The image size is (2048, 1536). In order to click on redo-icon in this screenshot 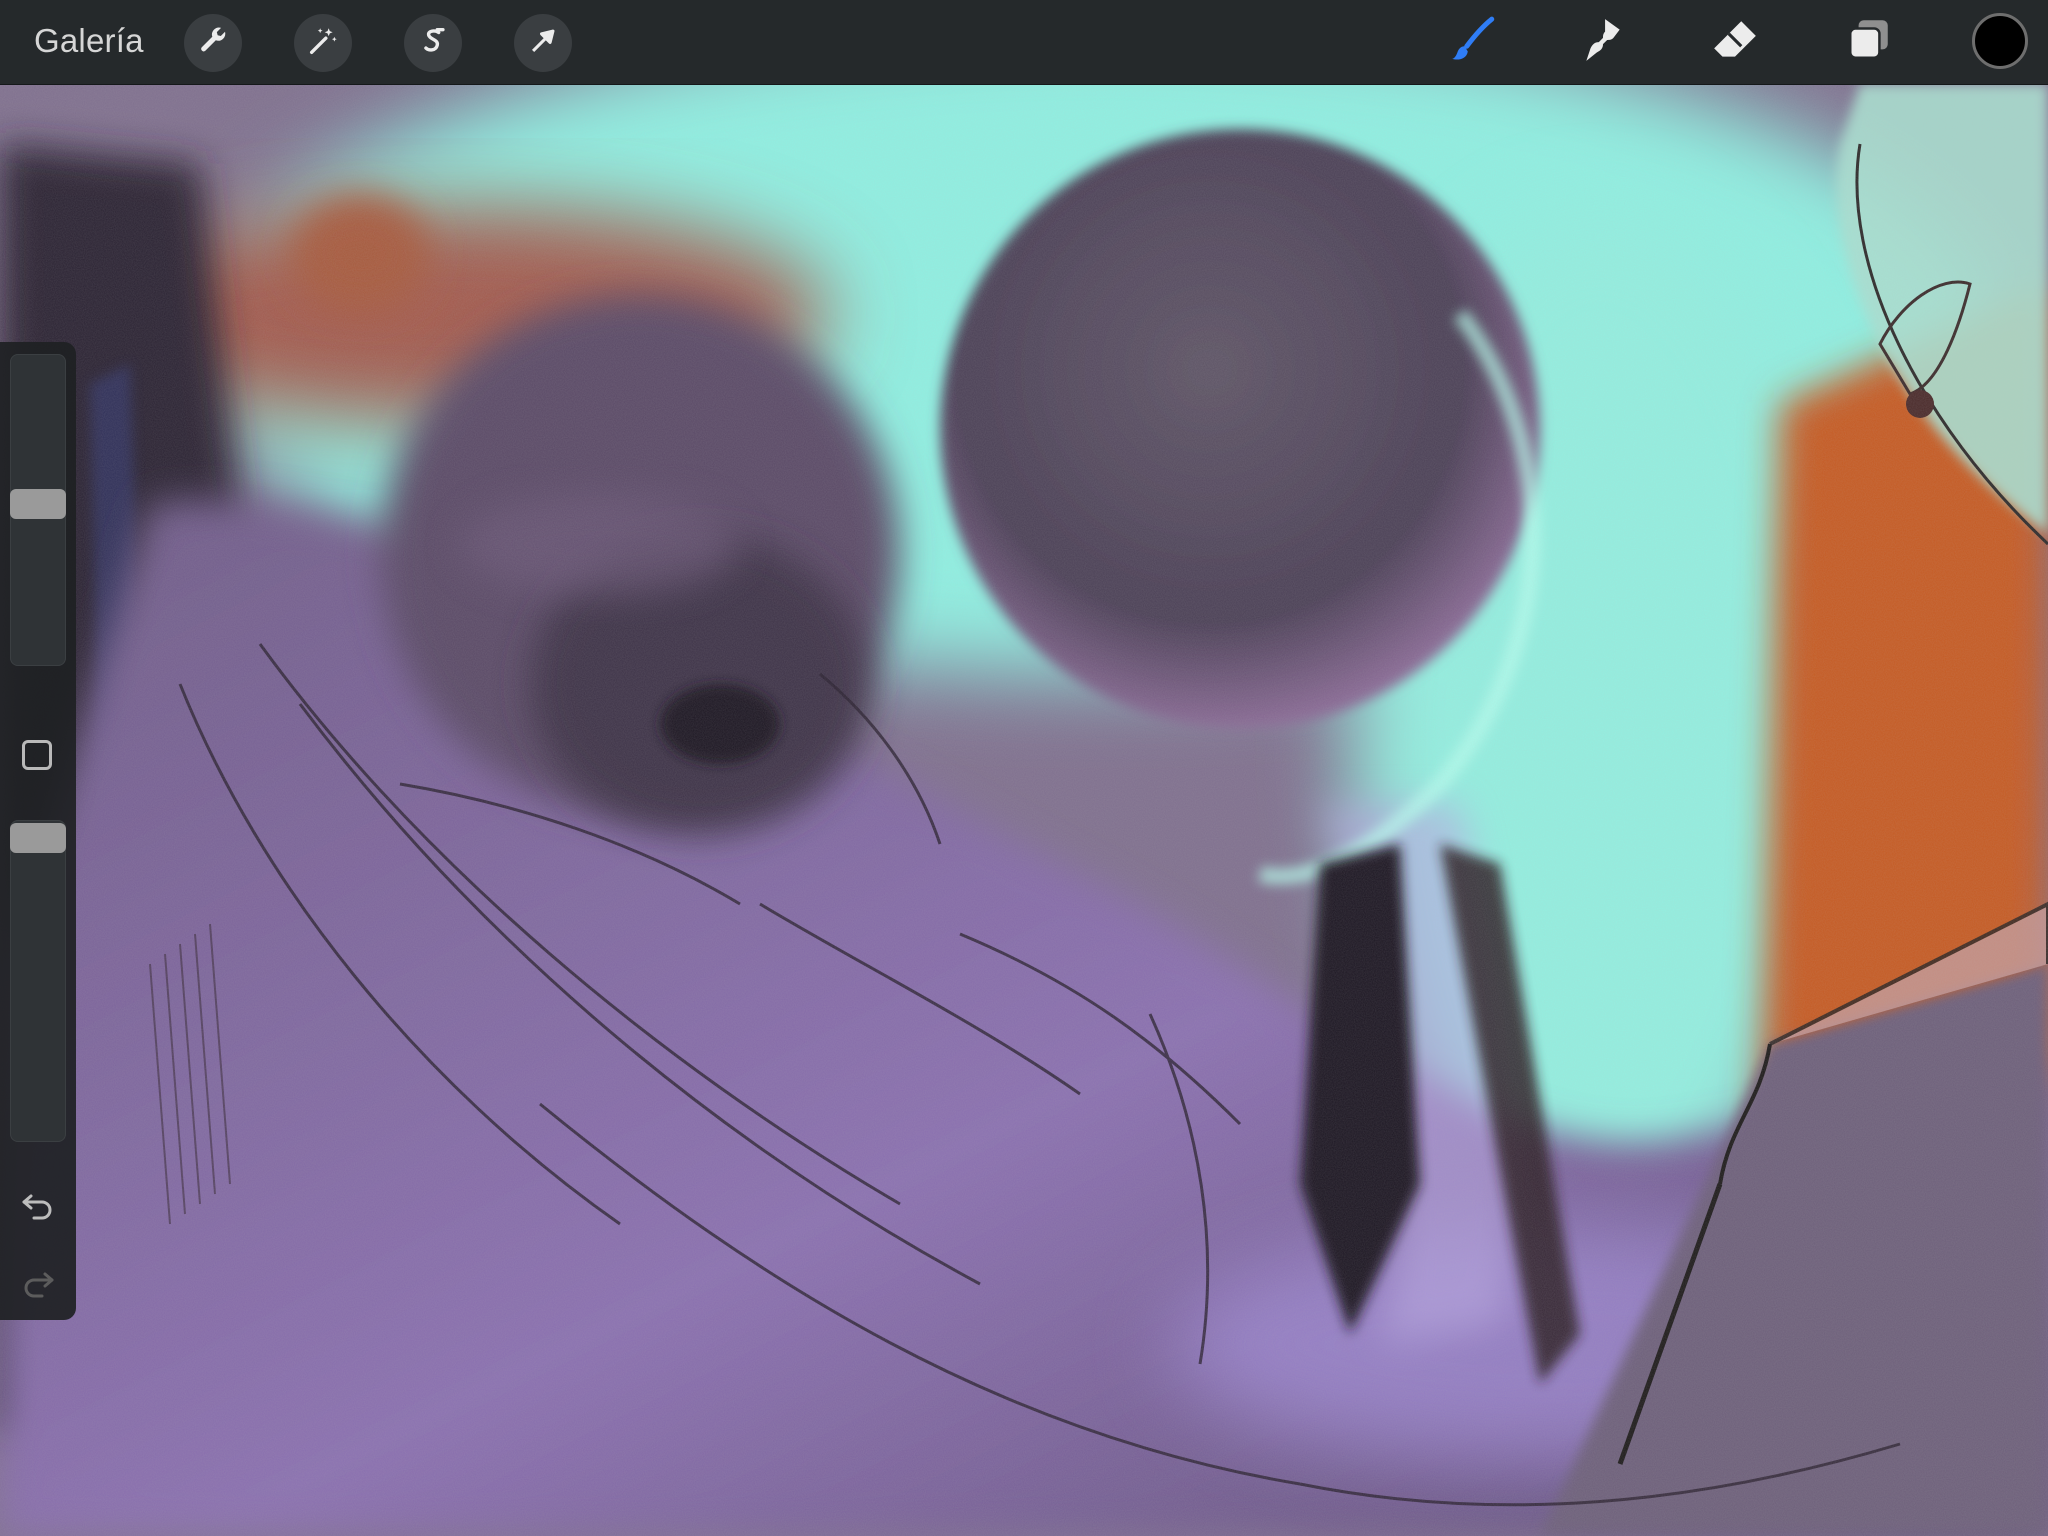, I will do `click(38, 1289)`.